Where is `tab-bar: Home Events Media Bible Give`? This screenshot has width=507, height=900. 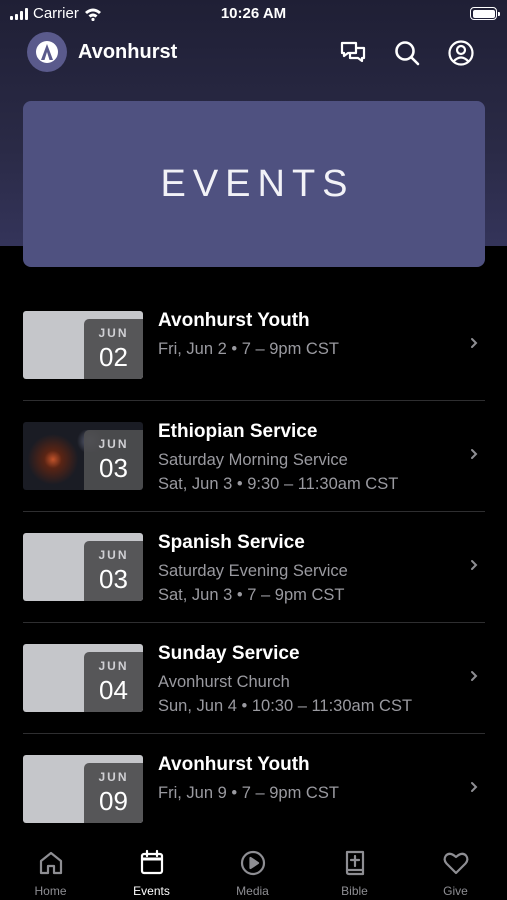 tab-bar: Home Events Media Bible Give is located at coordinates (253, 868).